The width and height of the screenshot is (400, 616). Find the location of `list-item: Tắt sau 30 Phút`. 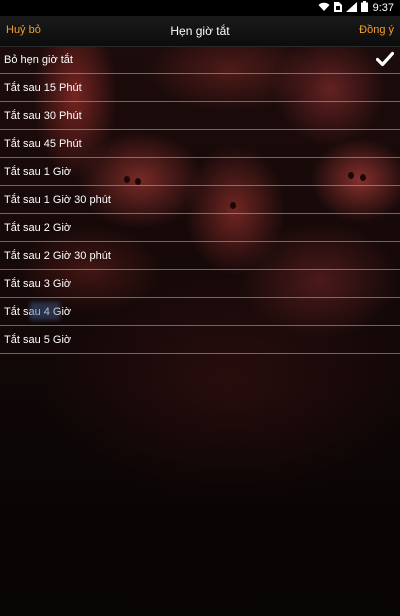

list-item: Tắt sau 30 Phút is located at coordinates (200, 116).